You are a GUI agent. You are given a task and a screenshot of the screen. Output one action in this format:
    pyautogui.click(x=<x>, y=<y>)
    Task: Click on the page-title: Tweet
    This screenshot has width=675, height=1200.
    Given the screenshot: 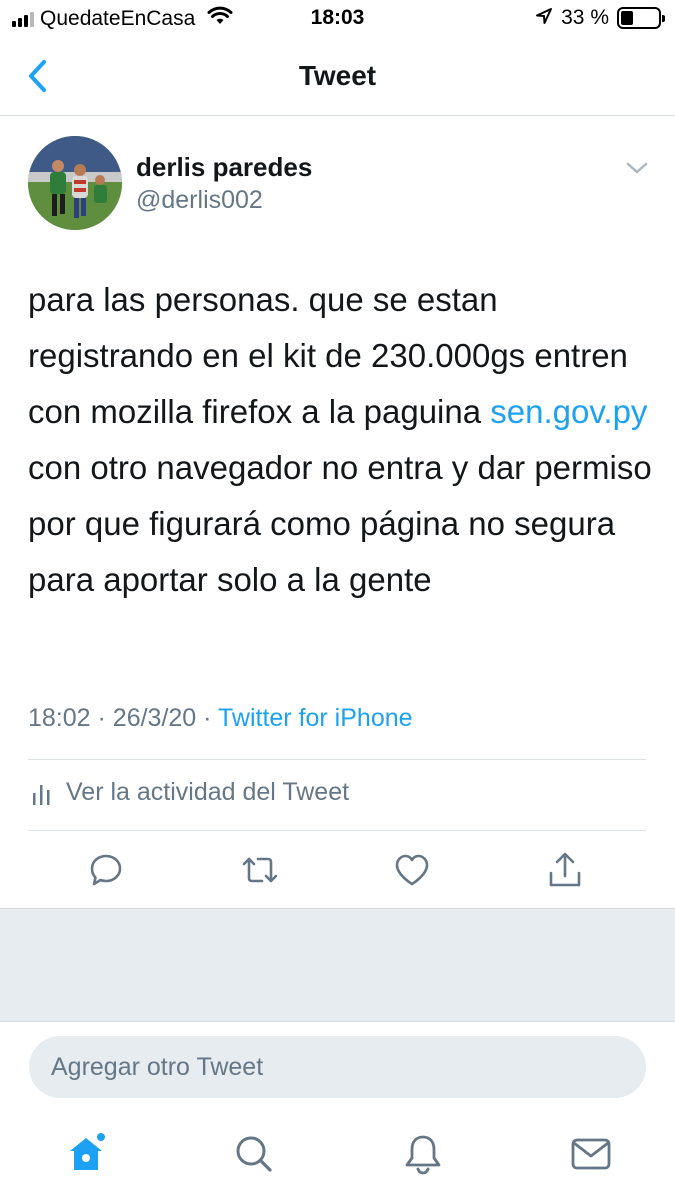 What is the action you would take?
    pyautogui.click(x=337, y=75)
    